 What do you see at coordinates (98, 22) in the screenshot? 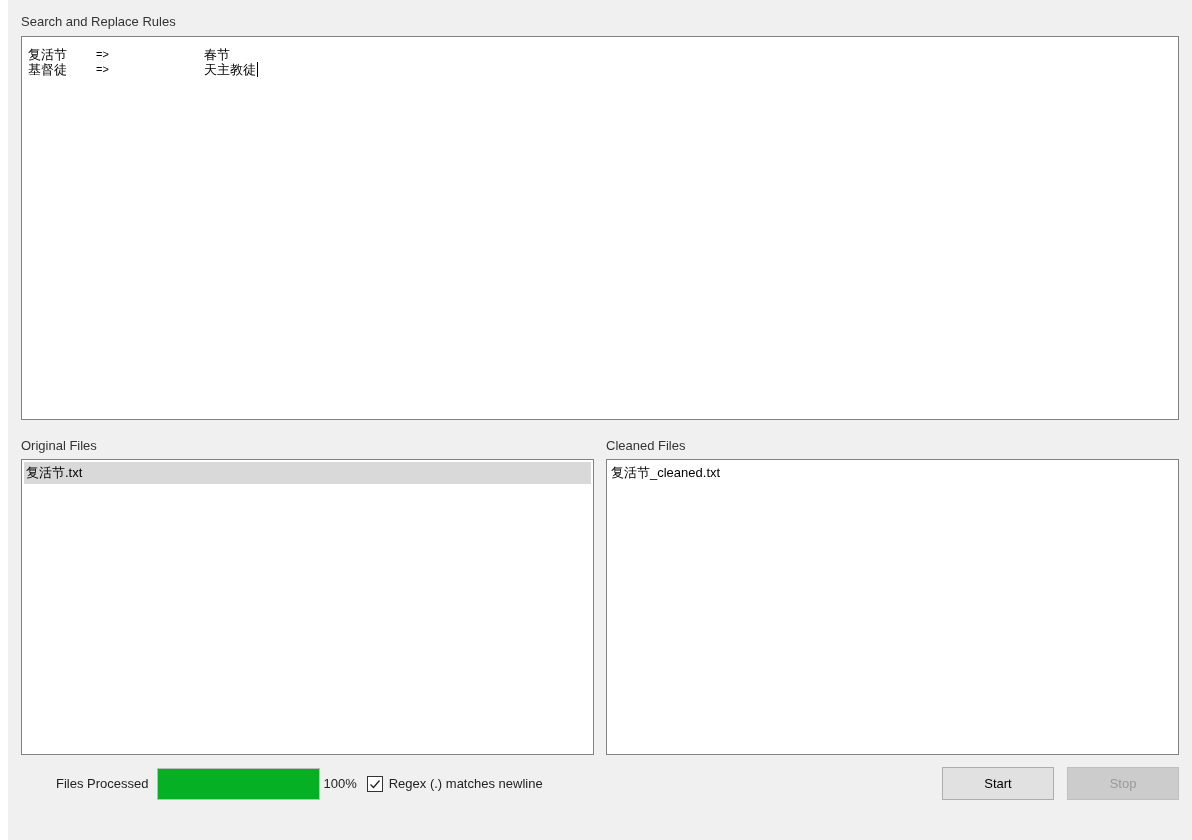
I see `section-label: Search and Replace Rules` at bounding box center [98, 22].